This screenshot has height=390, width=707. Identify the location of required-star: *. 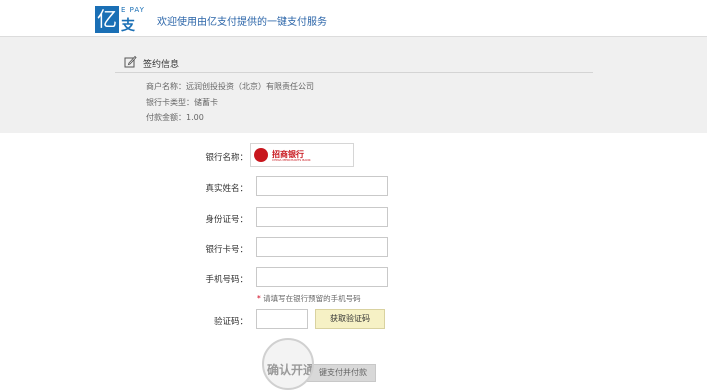
(259, 298).